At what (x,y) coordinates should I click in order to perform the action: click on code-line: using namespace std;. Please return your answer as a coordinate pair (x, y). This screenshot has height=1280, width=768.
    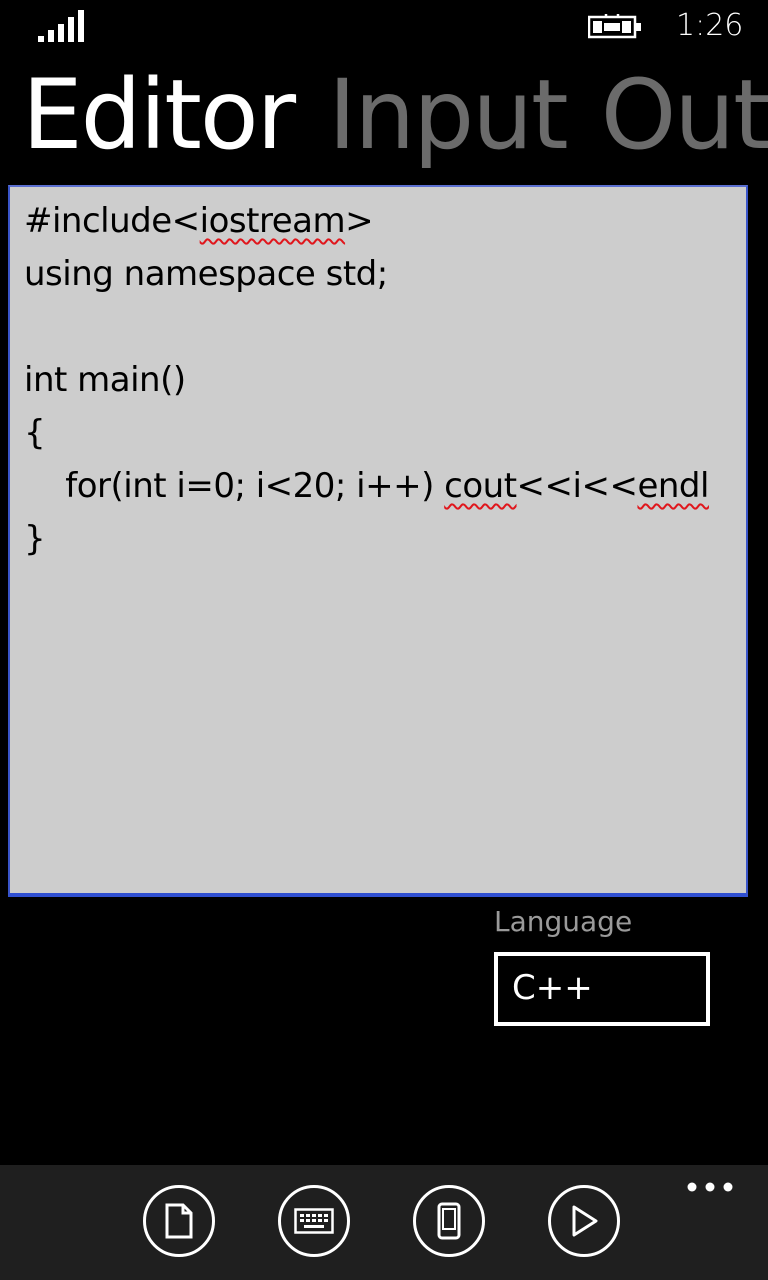
    Looking at the image, I should click on (382, 274).